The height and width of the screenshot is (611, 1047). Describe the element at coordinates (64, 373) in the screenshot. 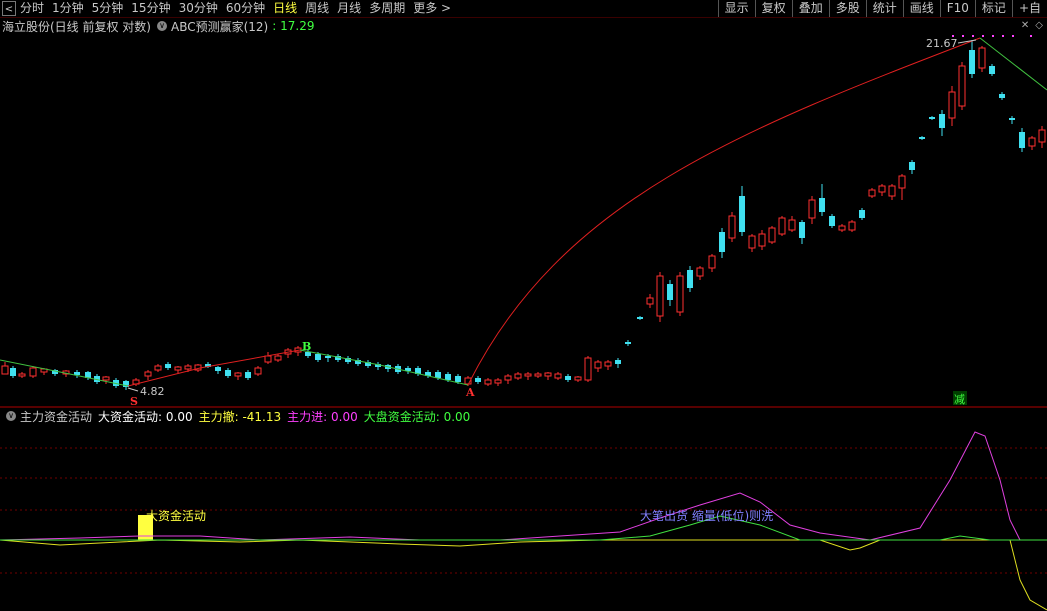

I see `ma-line-green-left` at that location.